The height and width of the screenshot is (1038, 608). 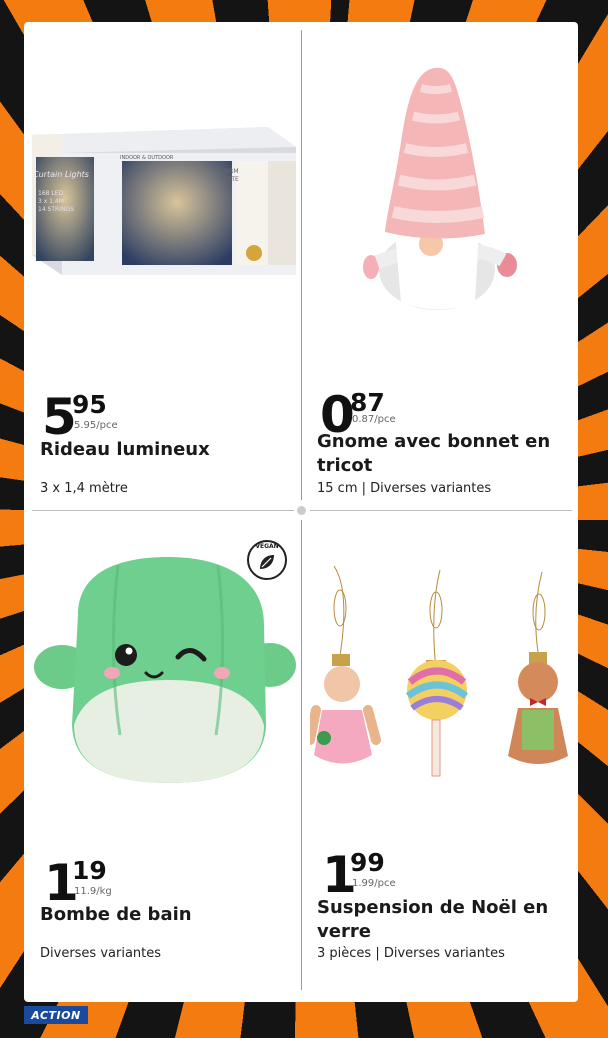 I want to click on unit-price: 11.9/kg, so click(x=93, y=891).